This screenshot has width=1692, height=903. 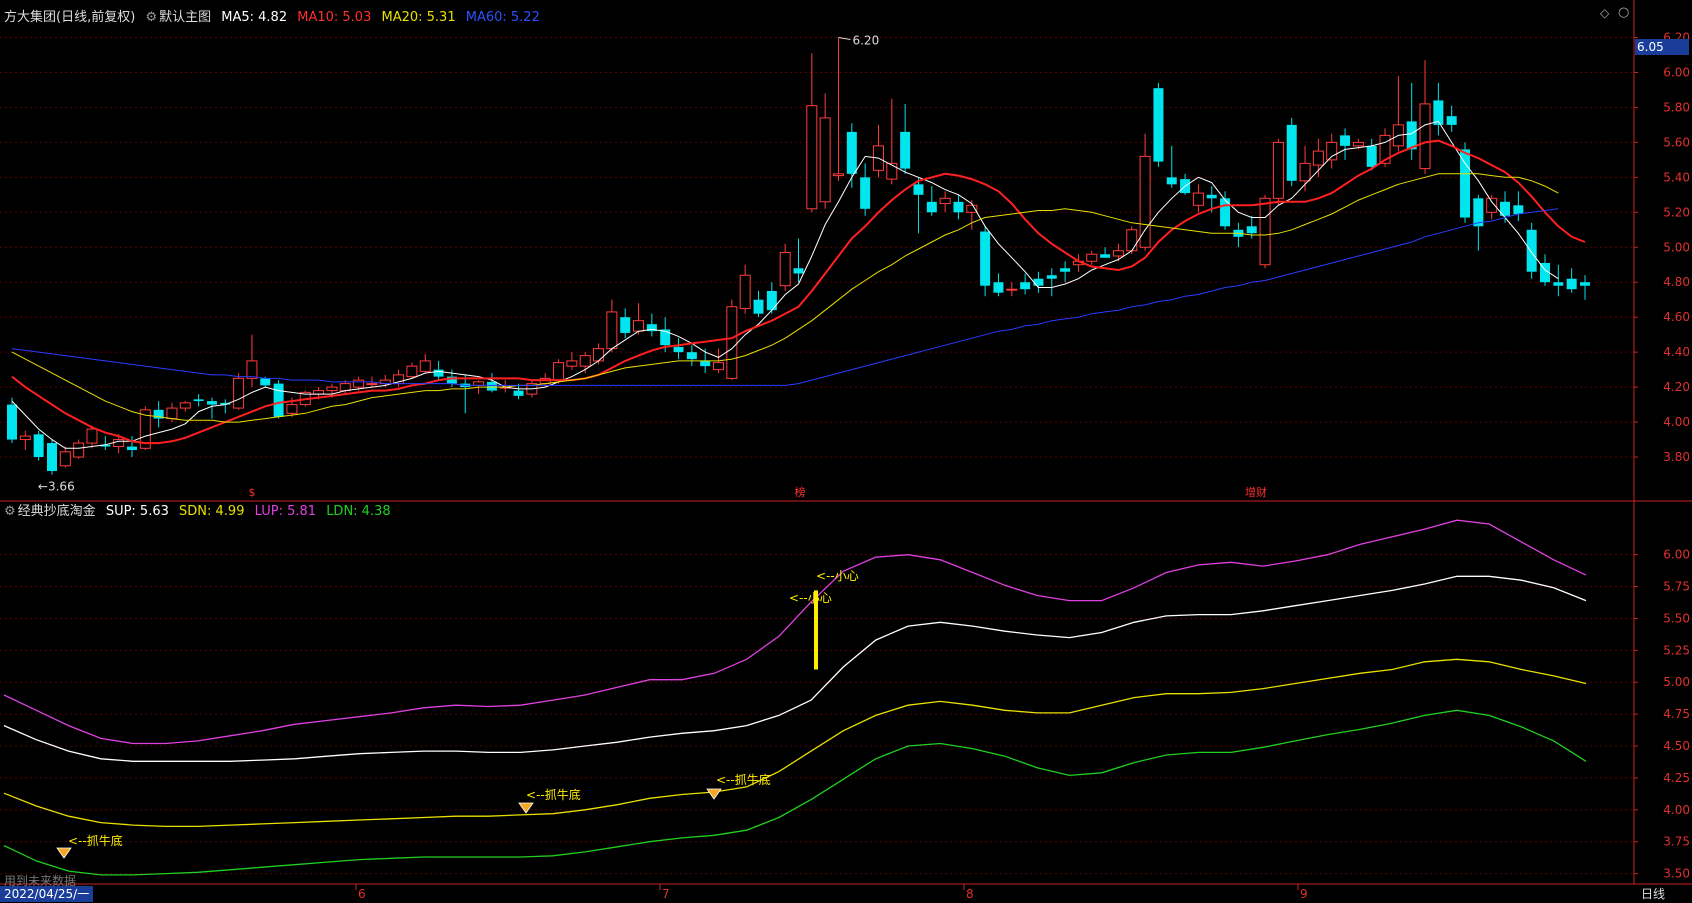 What do you see at coordinates (137, 511) in the screenshot?
I see `sup-label: SUP: 5.63` at bounding box center [137, 511].